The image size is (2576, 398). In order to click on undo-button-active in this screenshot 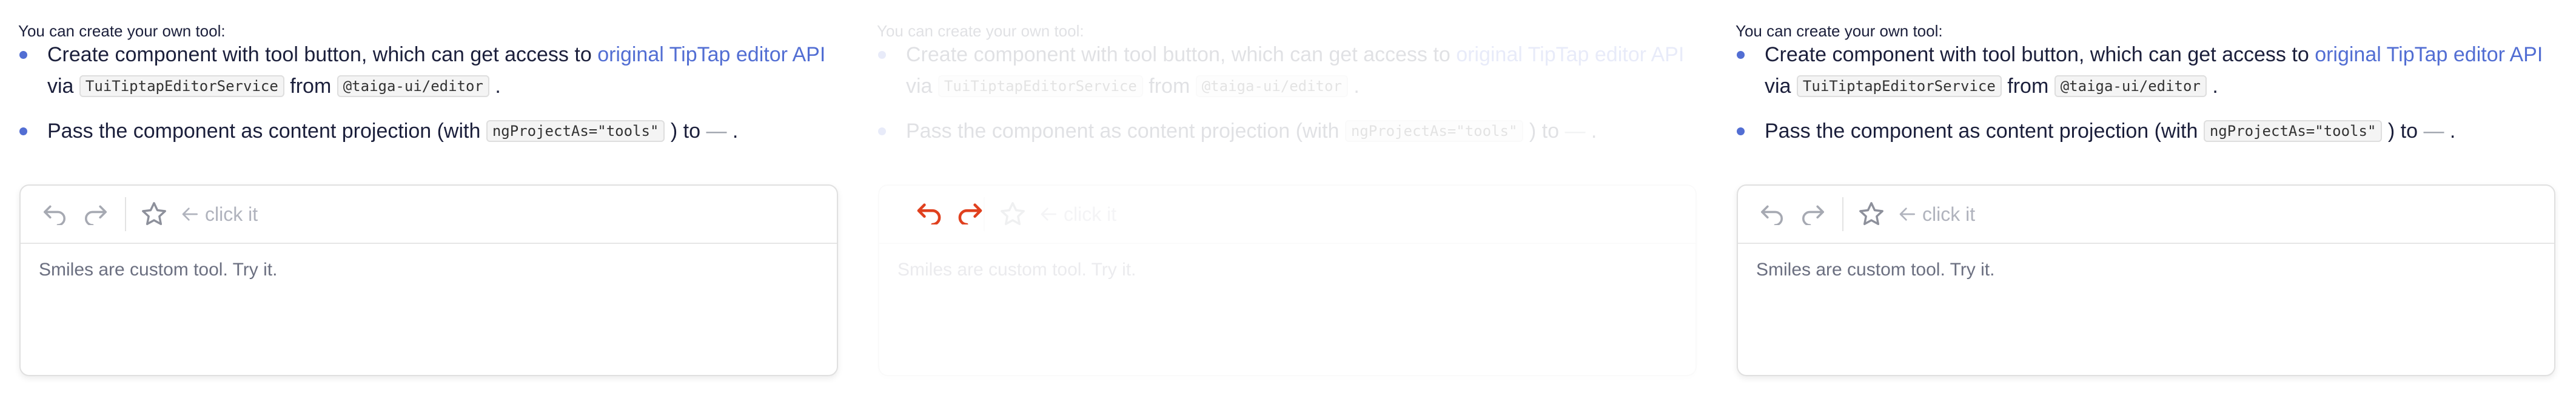, I will do `click(929, 213)`.